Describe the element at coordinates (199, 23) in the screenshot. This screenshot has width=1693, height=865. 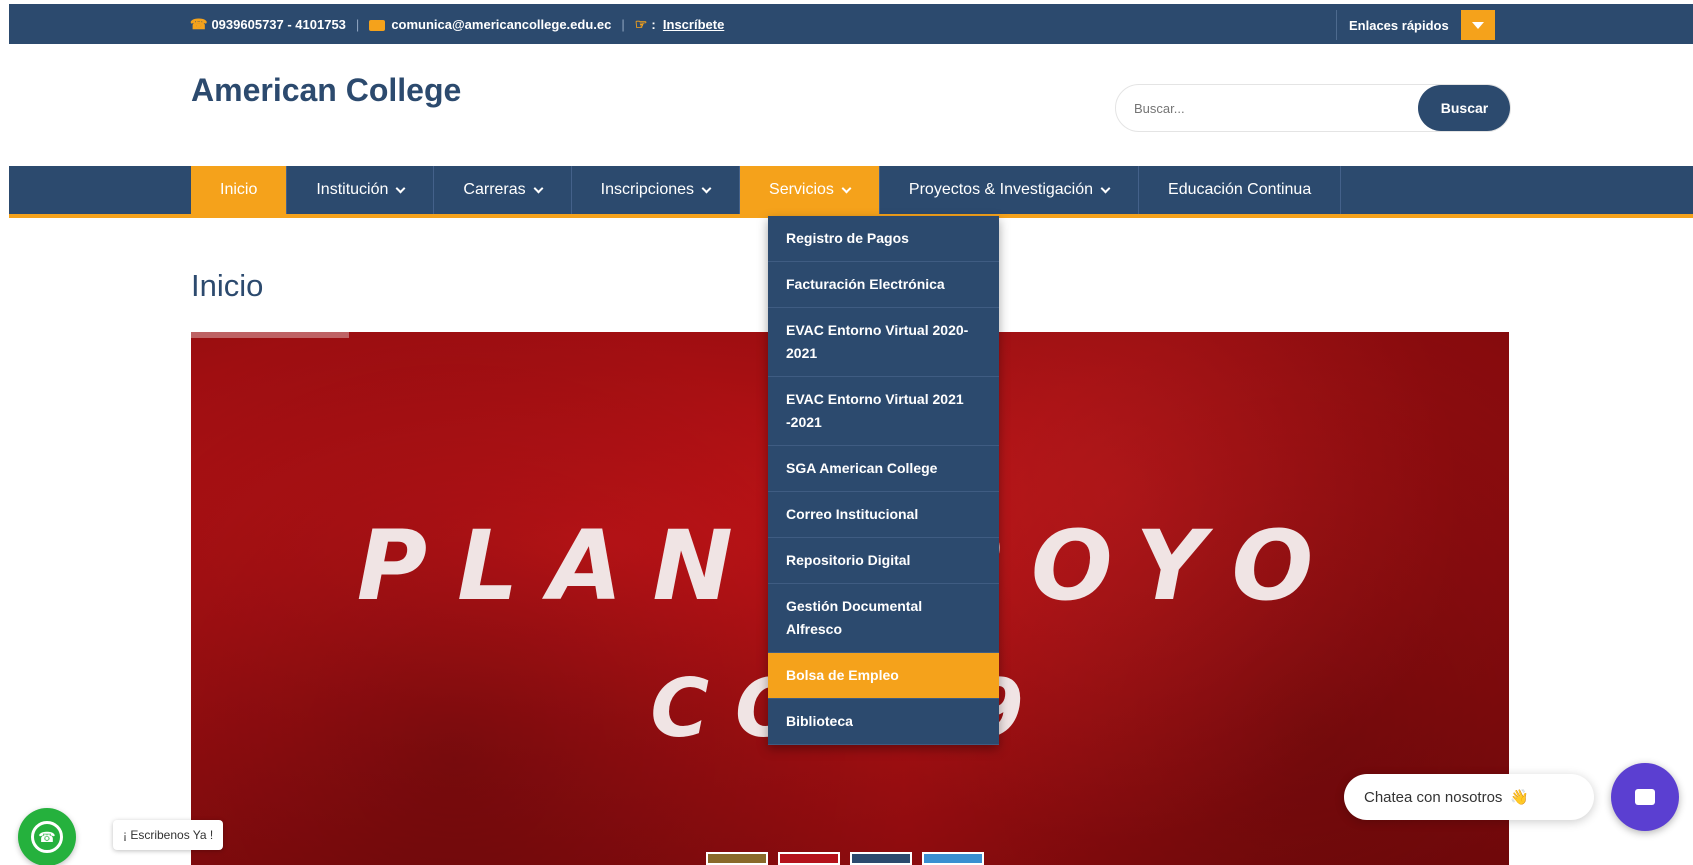
I see `phone-icon: ☎` at that location.